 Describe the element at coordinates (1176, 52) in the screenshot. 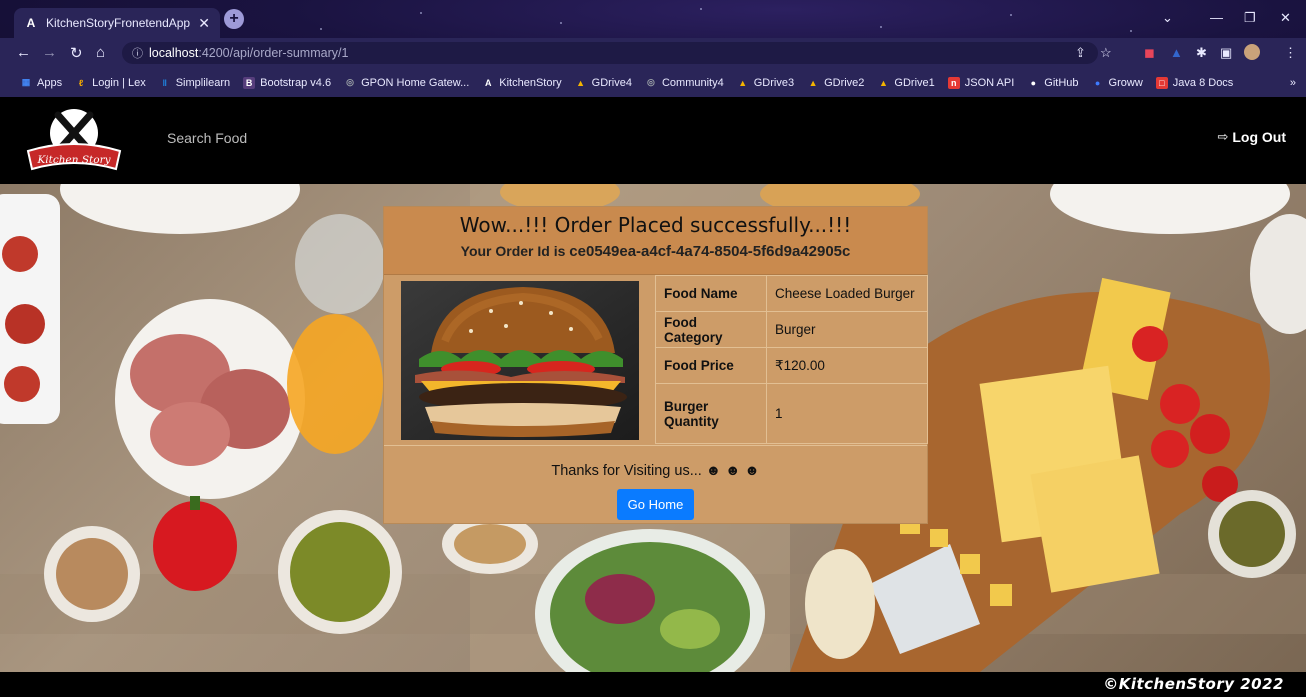

I see `drive-extension-icon: ▲` at that location.